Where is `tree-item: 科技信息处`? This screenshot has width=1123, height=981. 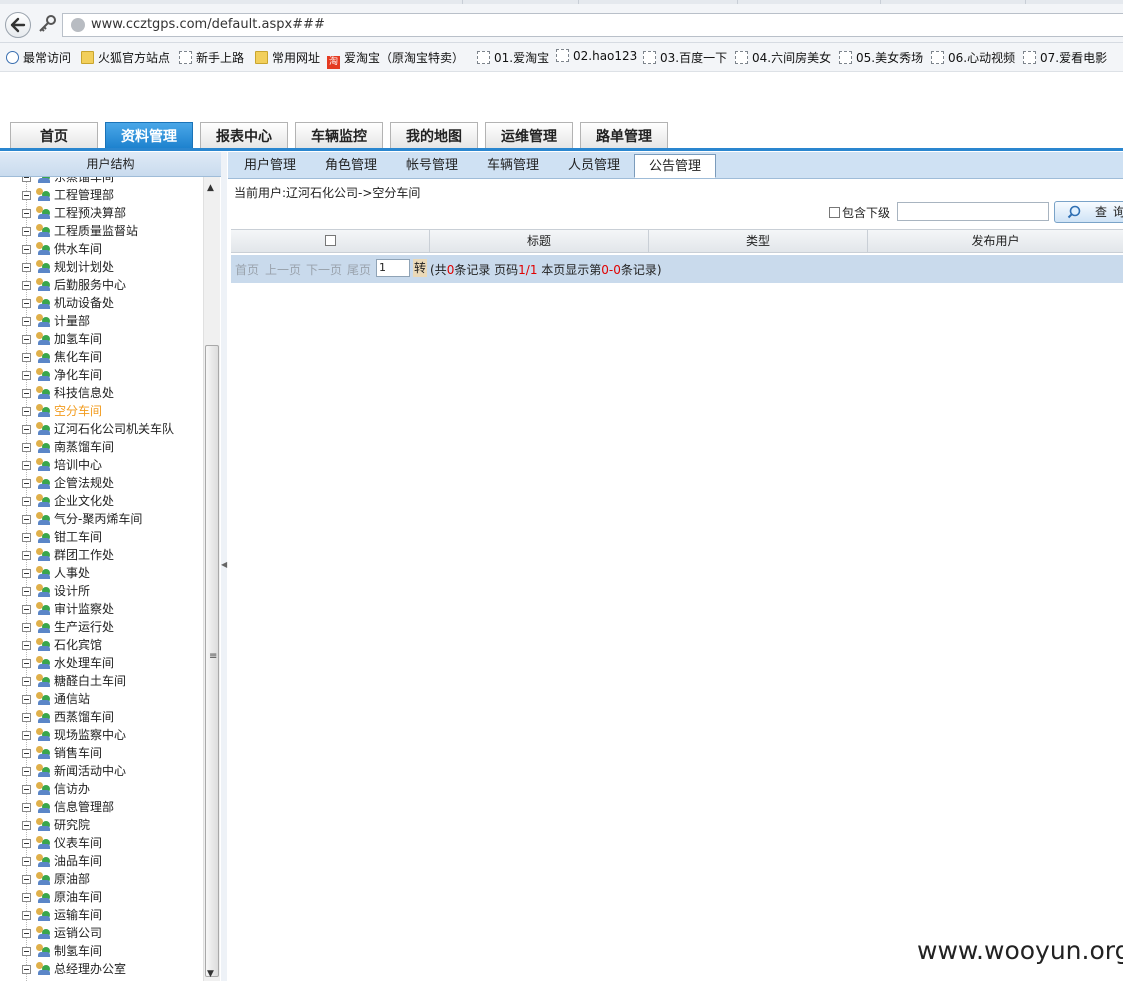
tree-item: 科技信息处 is located at coordinates (68, 393).